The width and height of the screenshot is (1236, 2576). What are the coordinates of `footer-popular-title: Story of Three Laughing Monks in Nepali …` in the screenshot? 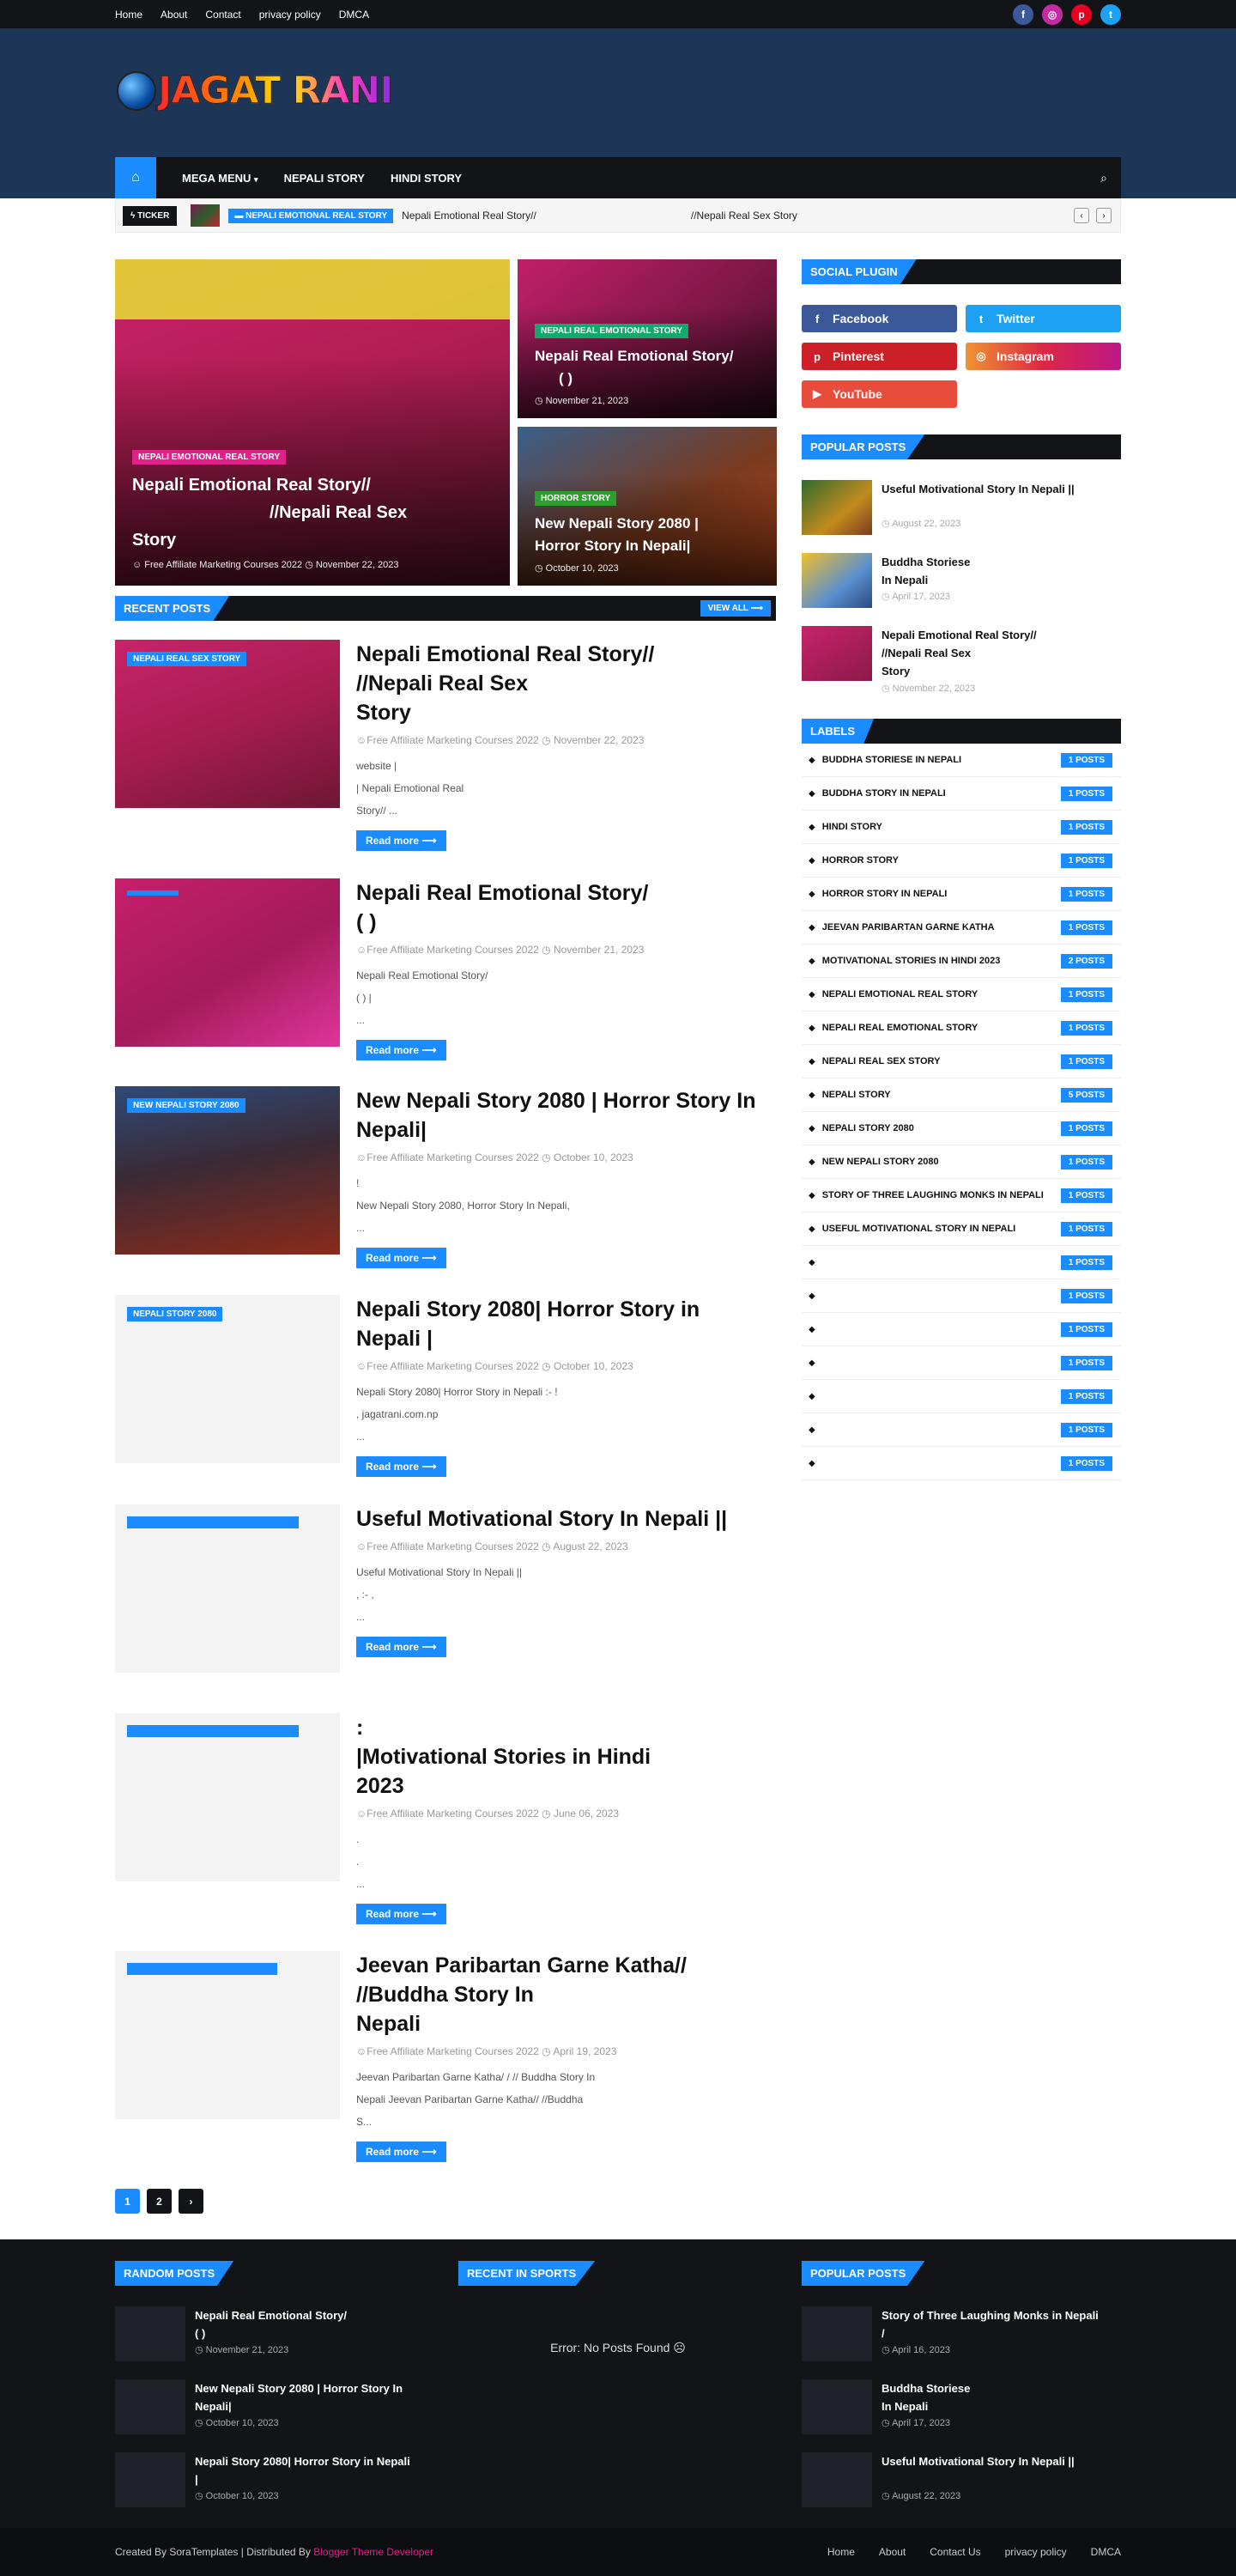 It's located at (1002, 2324).